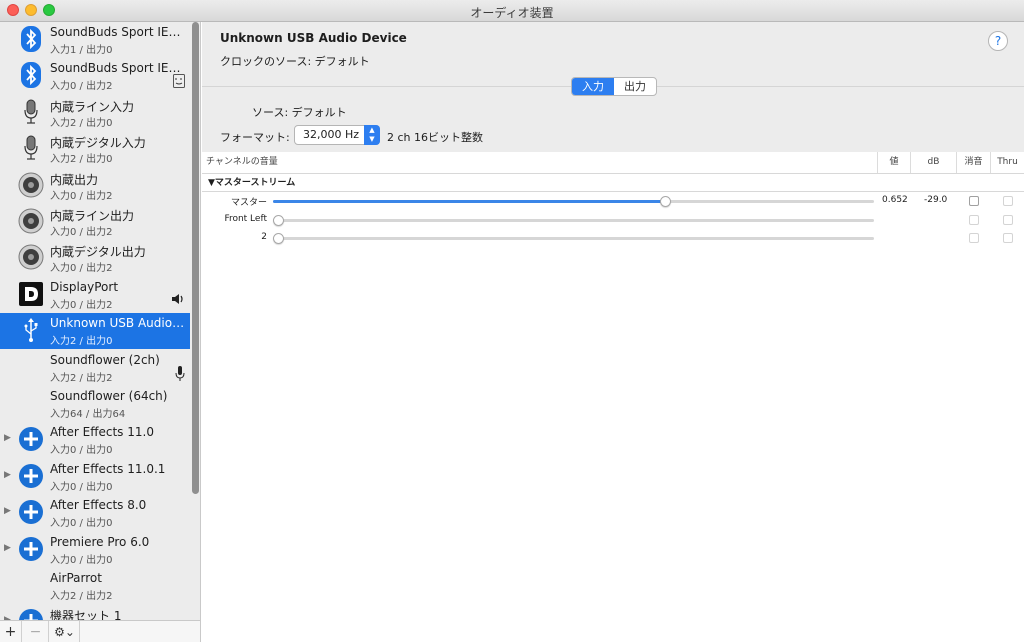 The width and height of the screenshot is (1024, 642). I want to click on volume-value: 0.652, so click(895, 200).